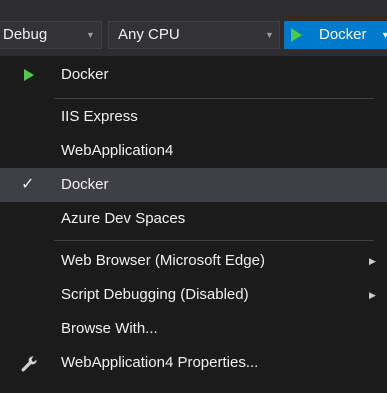  Describe the element at coordinates (99, 116) in the screenshot. I see `menu-item-label: IIS Express` at that location.